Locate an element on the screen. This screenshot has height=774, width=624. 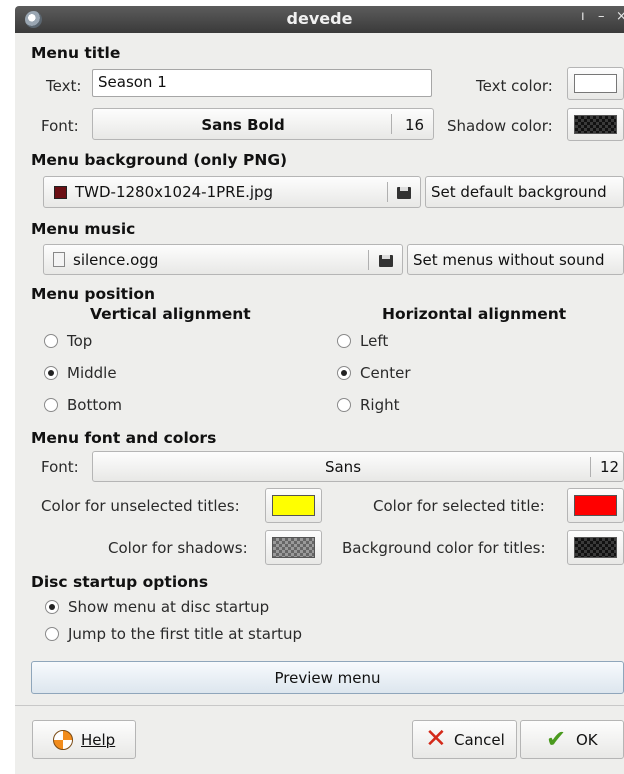
unselected-color-swatch is located at coordinates (293, 505).